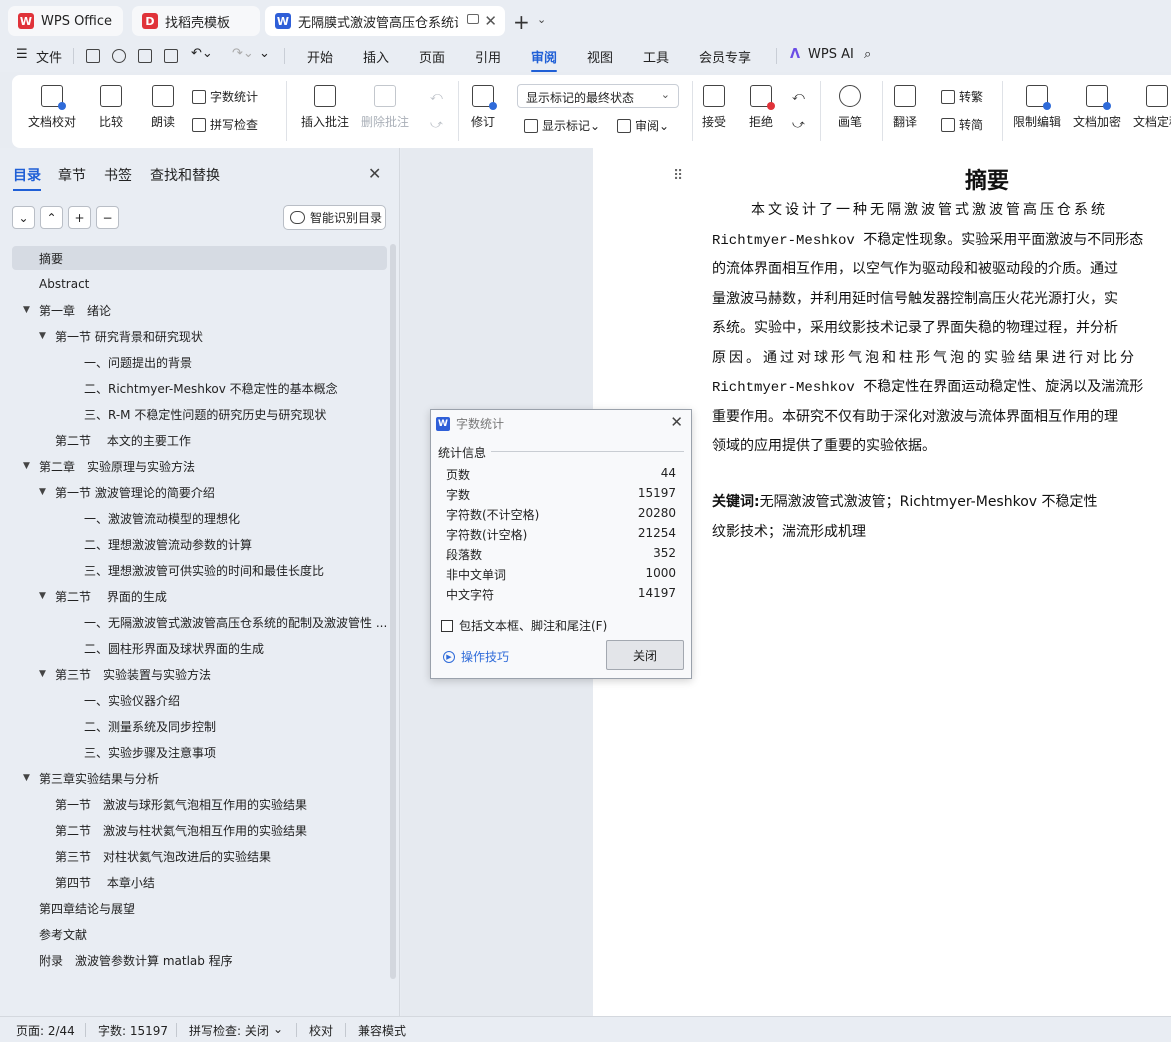 The height and width of the screenshot is (1042, 1171). I want to click on redo-icon: ↷⌄, so click(243, 53).